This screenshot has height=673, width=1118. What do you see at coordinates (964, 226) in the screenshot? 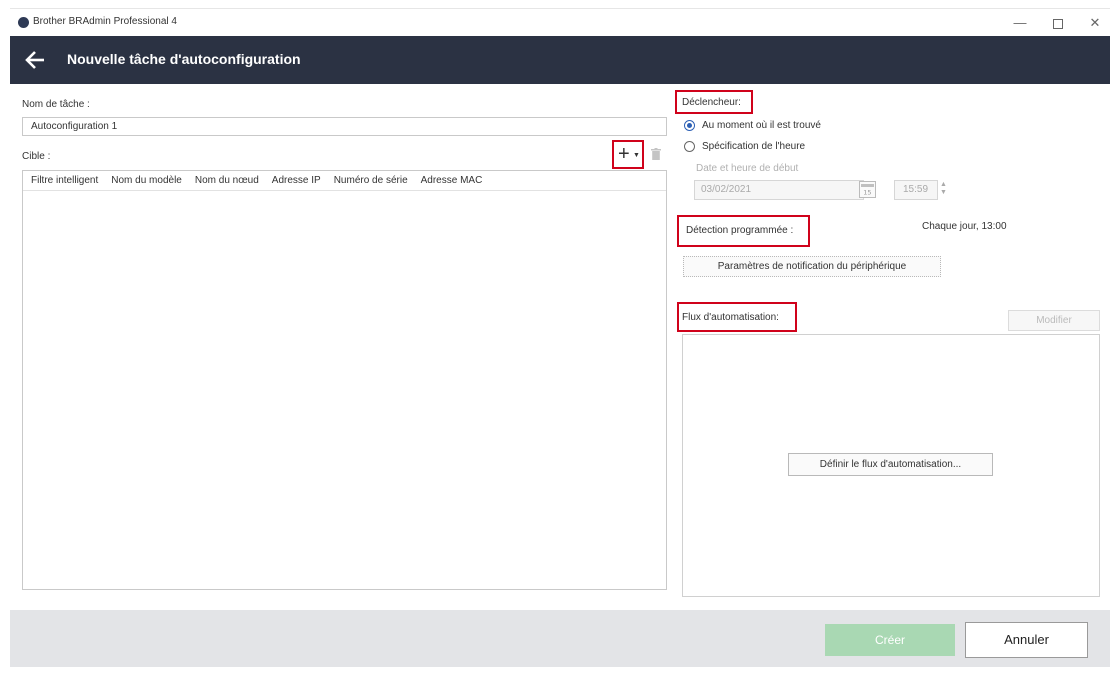
I see `detection-schedule: Chaque jour, 13:00` at bounding box center [964, 226].